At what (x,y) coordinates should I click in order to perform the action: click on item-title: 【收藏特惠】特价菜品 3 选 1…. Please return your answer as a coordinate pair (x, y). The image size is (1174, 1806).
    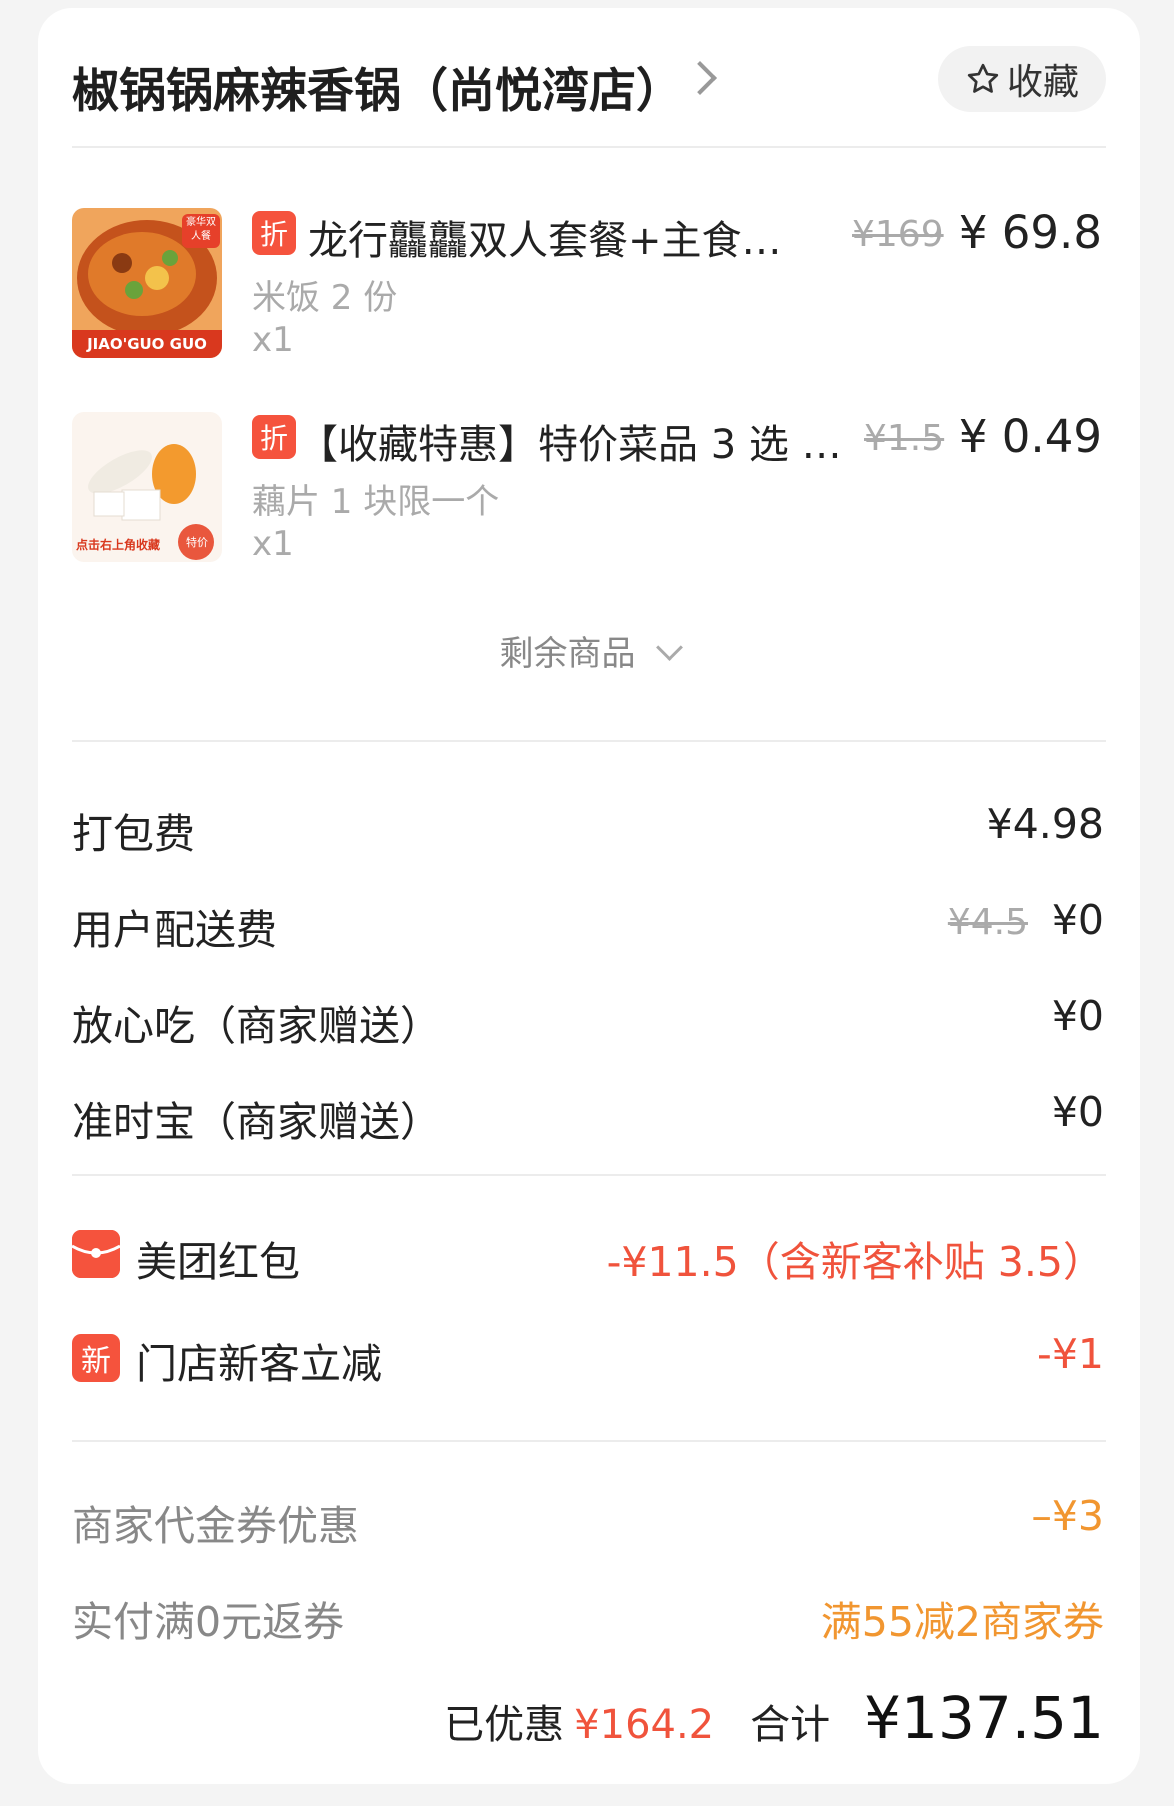
    Looking at the image, I should click on (578, 441).